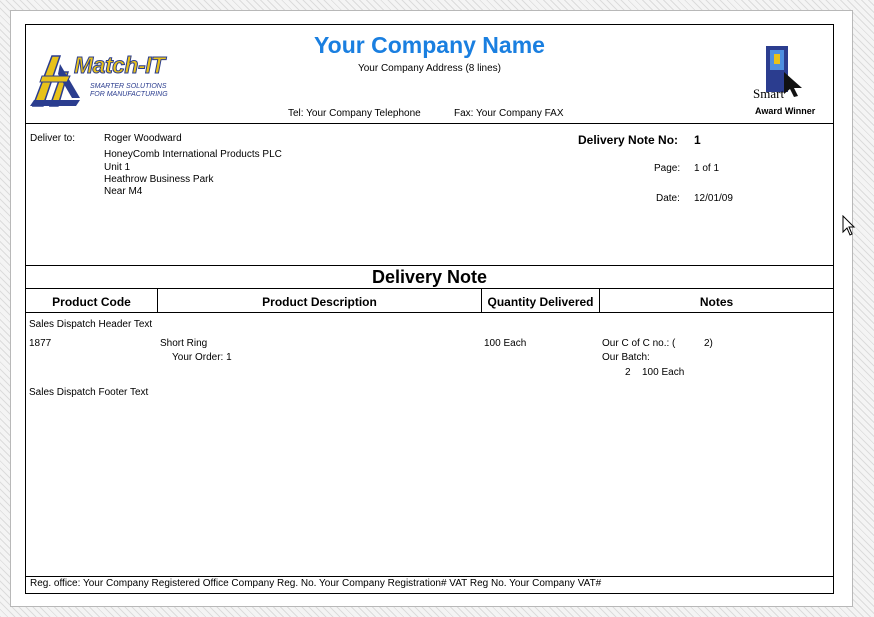 The width and height of the screenshot is (874, 617). Describe the element at coordinates (769, 93) in the screenshot. I see `smart-brand: Smart` at that location.